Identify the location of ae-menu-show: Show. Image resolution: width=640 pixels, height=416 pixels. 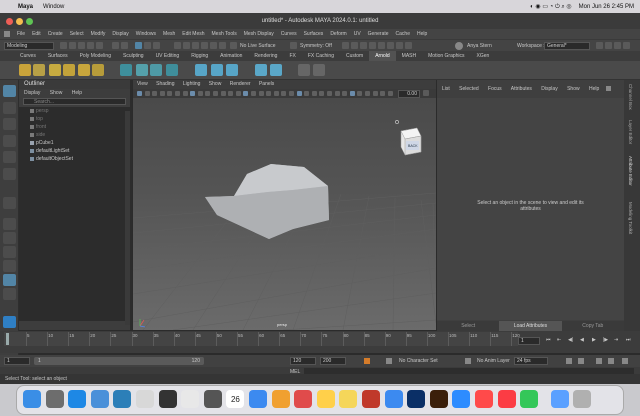
(573, 89).